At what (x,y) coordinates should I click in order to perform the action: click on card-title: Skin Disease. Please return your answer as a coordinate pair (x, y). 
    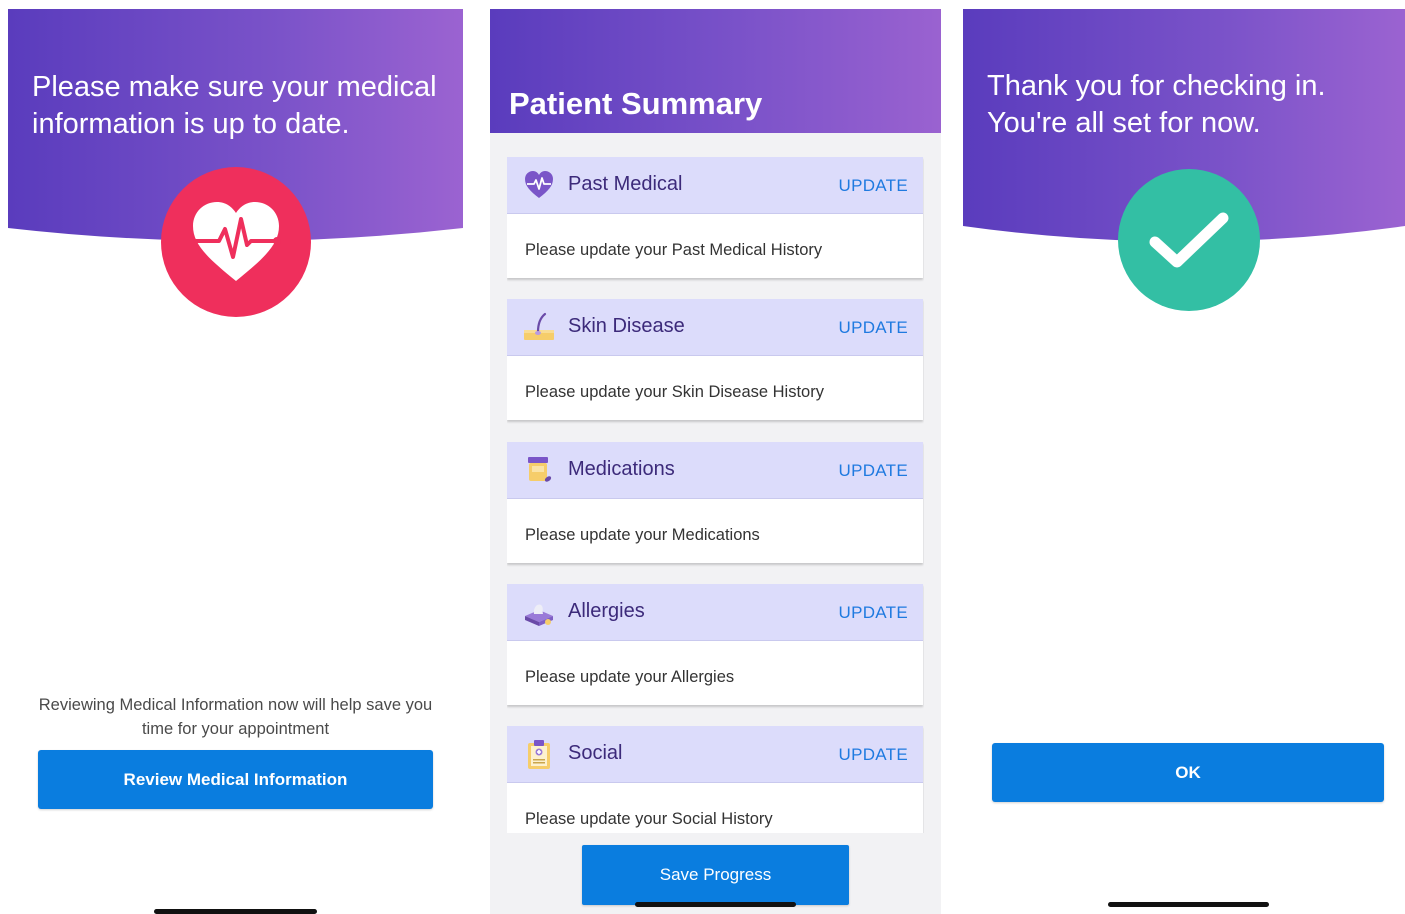
    Looking at the image, I should click on (626, 326).